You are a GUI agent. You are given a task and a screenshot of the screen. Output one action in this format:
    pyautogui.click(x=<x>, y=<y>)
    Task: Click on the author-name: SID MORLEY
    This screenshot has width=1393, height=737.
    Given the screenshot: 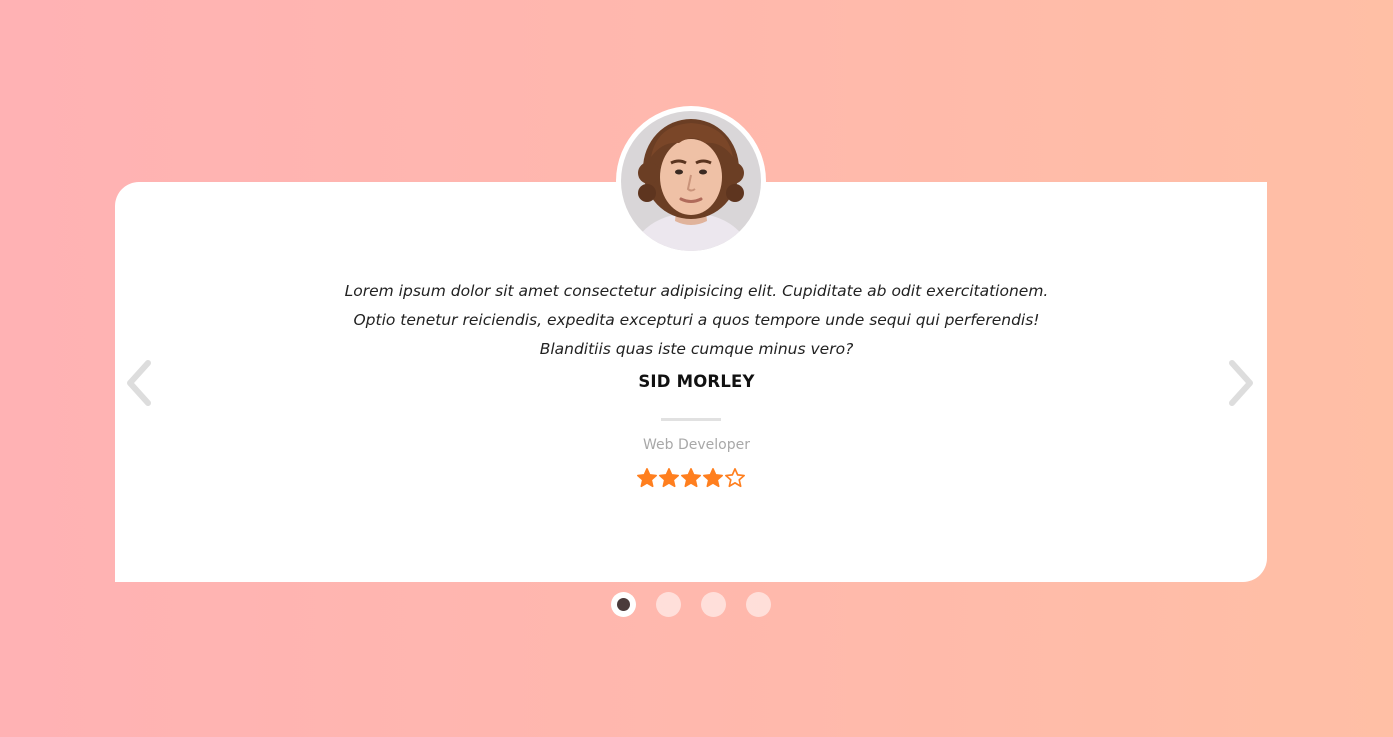 What is the action you would take?
    pyautogui.click(x=696, y=381)
    